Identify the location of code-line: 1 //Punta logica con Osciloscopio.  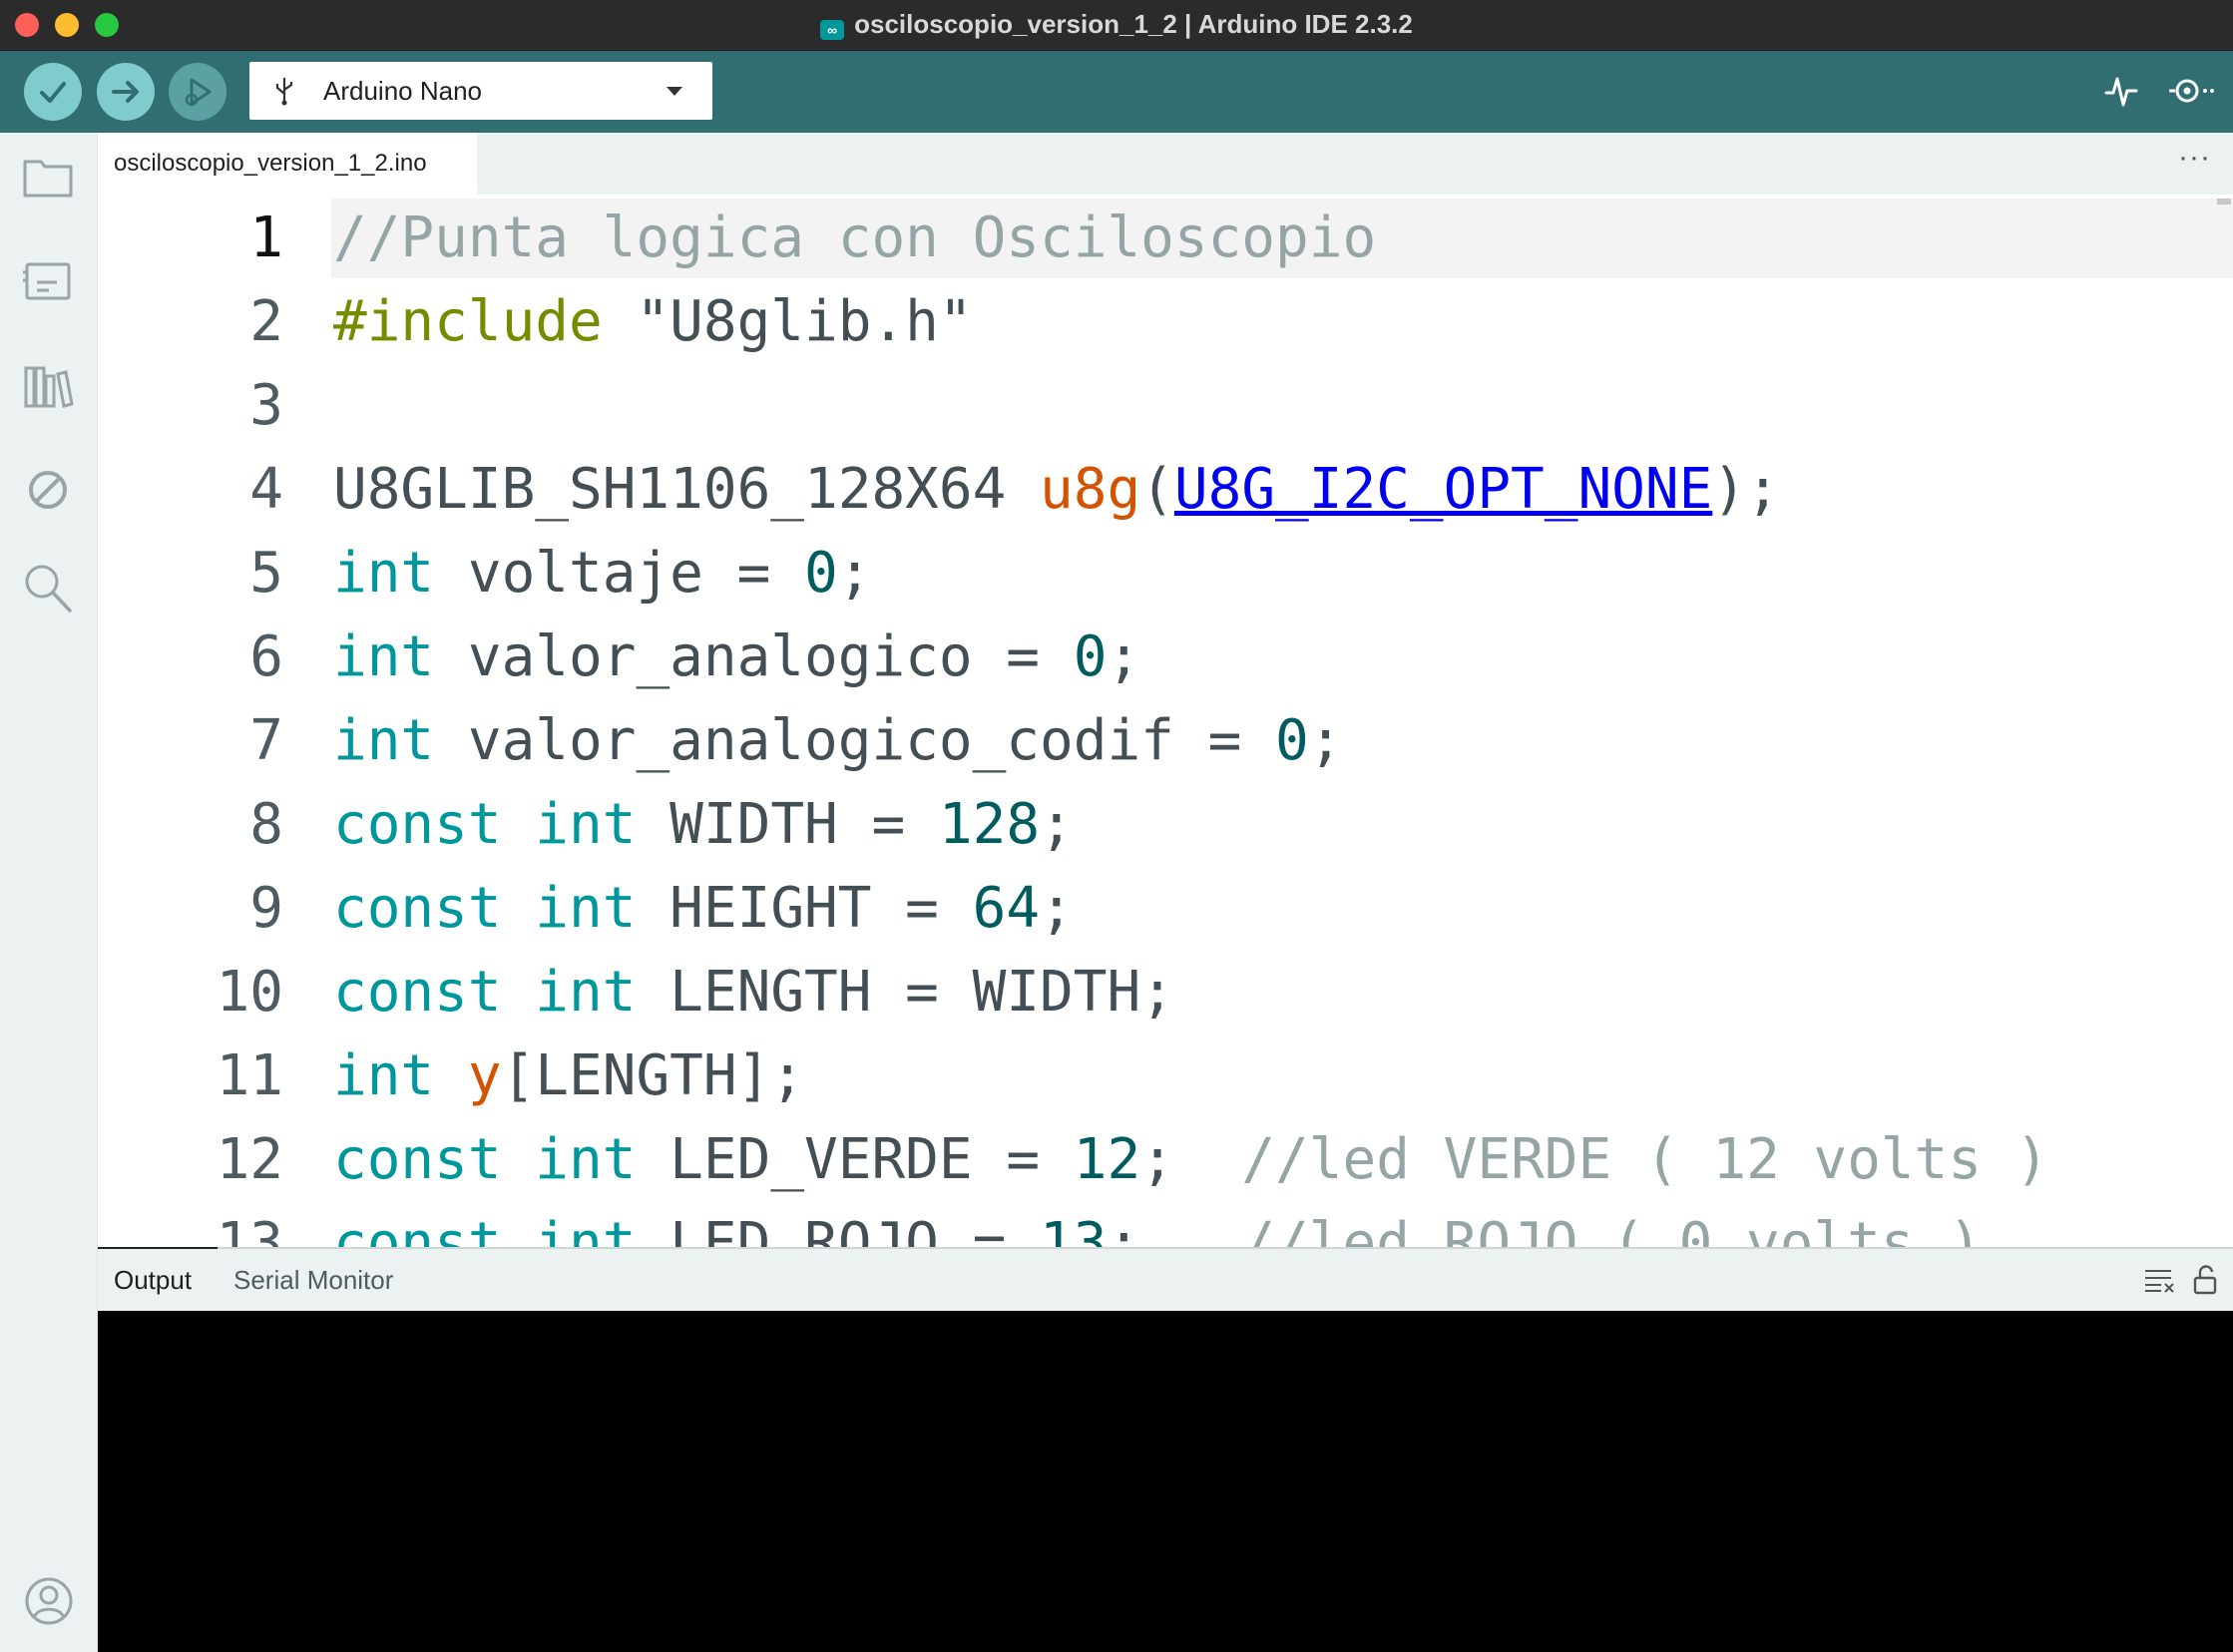
(1165, 238).